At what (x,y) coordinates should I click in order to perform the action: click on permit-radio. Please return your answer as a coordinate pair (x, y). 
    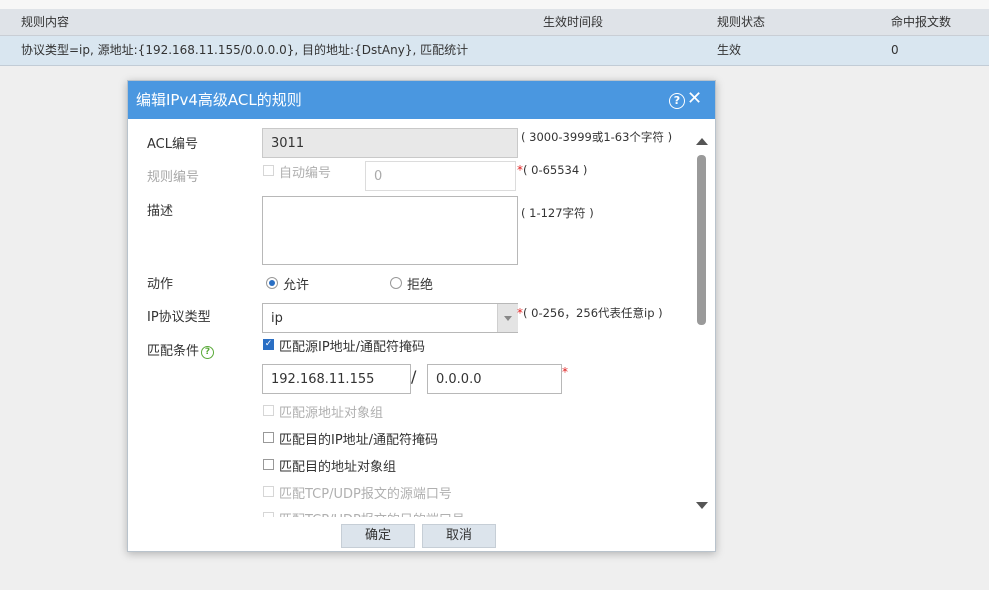
    Looking at the image, I should click on (272, 283).